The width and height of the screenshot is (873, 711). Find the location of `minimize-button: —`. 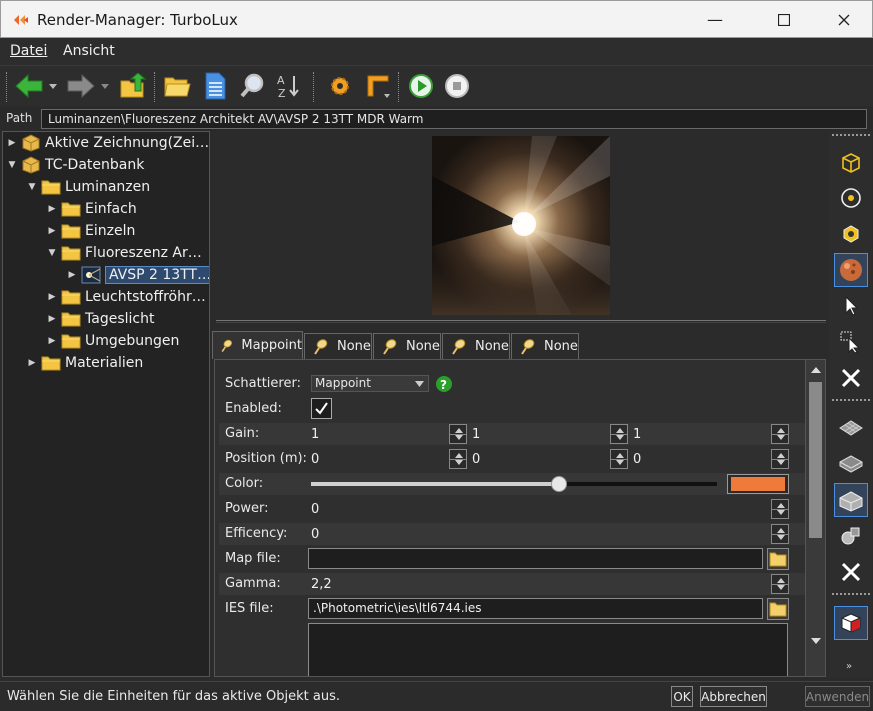

minimize-button: — is located at coordinates (715, 19).